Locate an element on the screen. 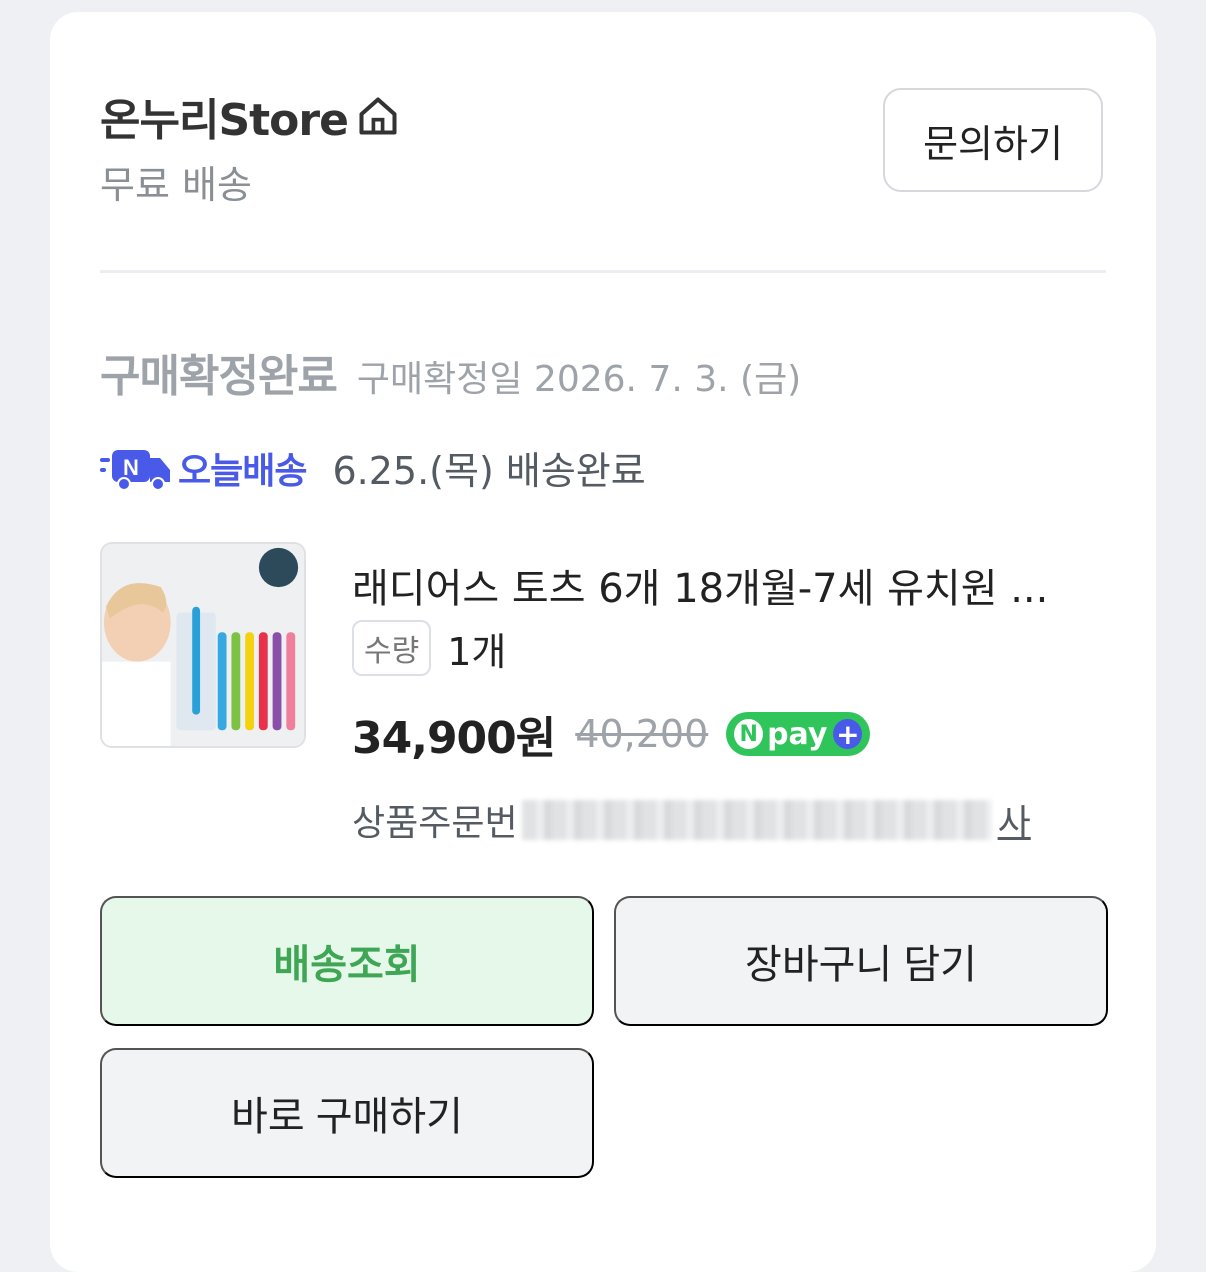 Image resolution: width=1206 pixels, height=1272 pixels. order-number-label: 상품주문번 is located at coordinates (435, 823).